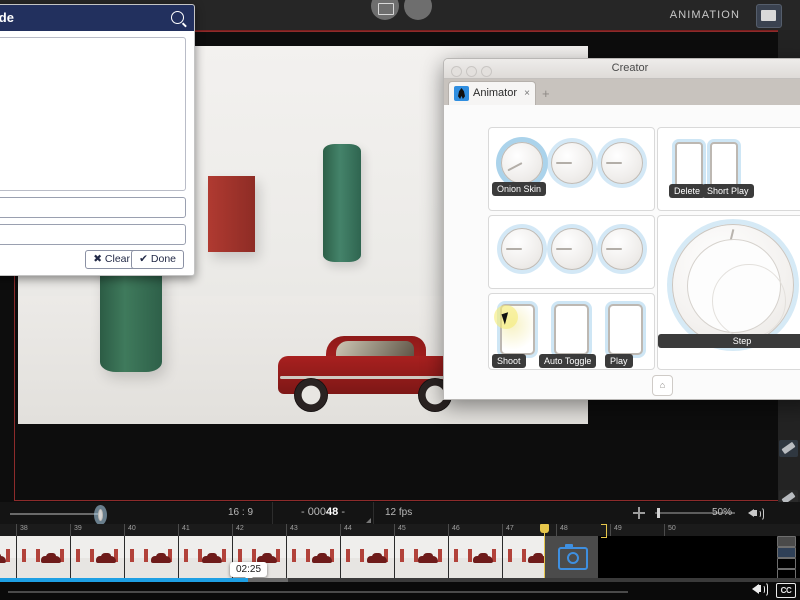 This screenshot has height=600, width=800. Describe the element at coordinates (728, 191) in the screenshot. I see `short-play-tooltip: Short Play` at that location.